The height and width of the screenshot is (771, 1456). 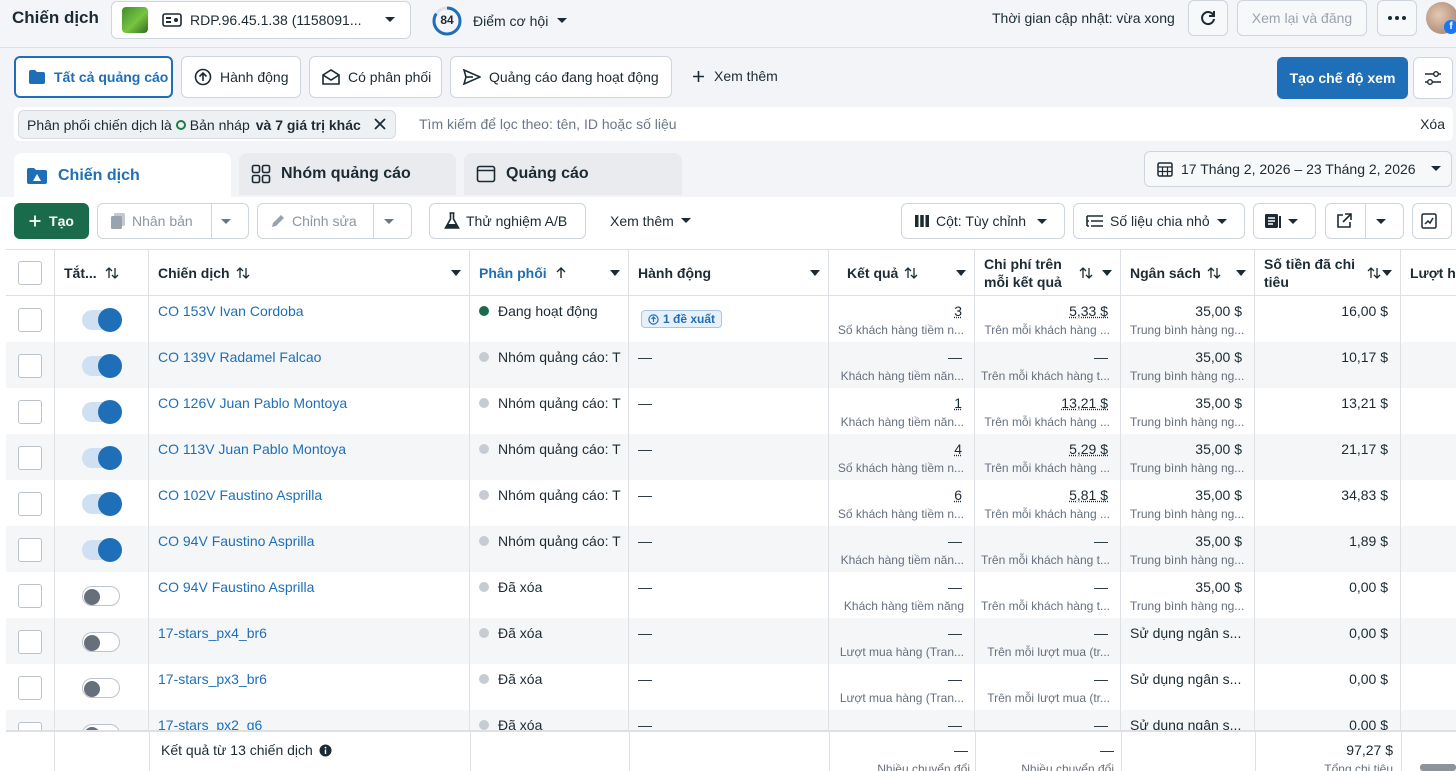 What do you see at coordinates (1428, 273) in the screenshot?
I see `header-reach: Lượt h` at bounding box center [1428, 273].